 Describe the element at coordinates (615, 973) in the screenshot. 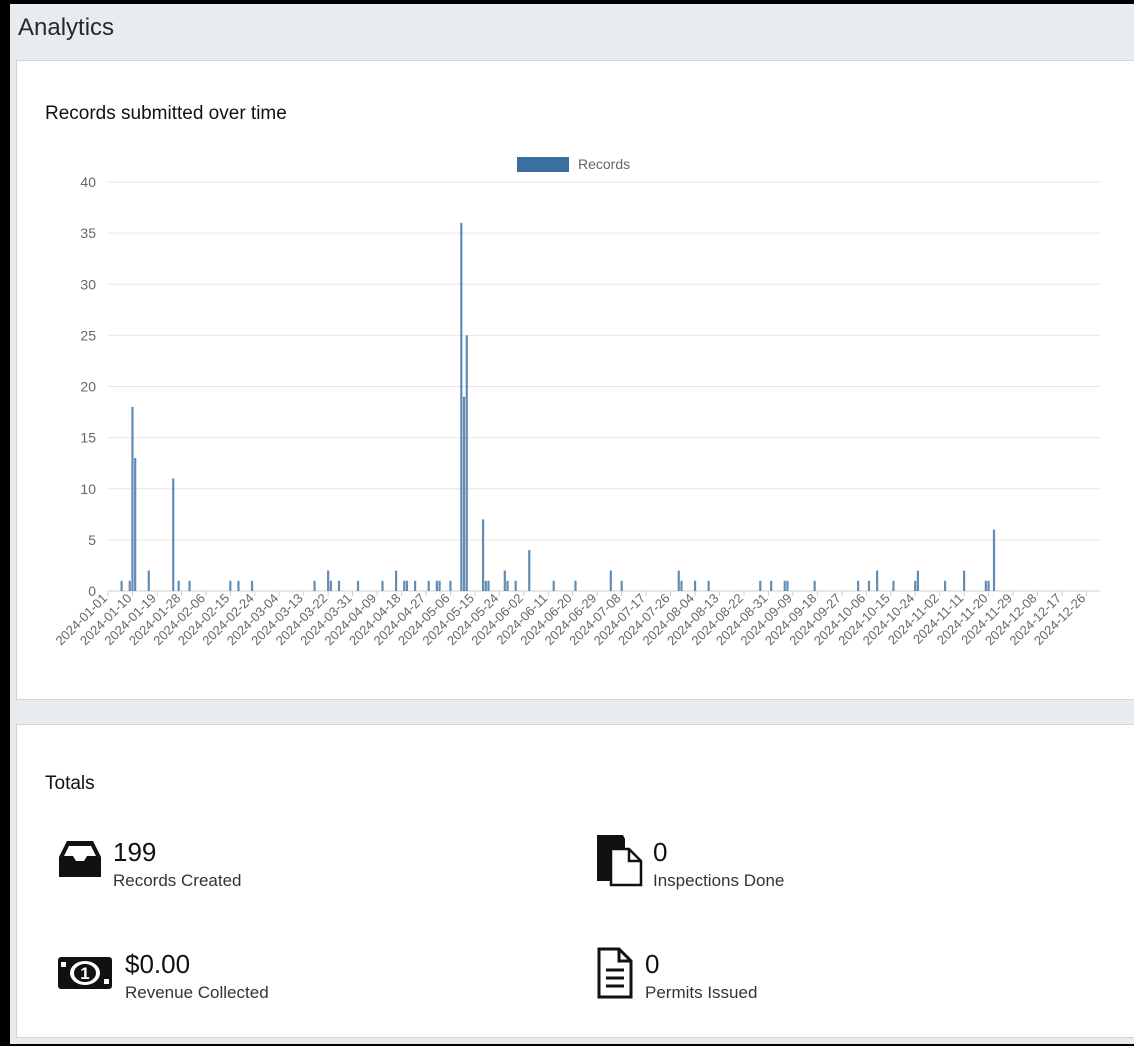

I see `document-lines-icon` at that location.